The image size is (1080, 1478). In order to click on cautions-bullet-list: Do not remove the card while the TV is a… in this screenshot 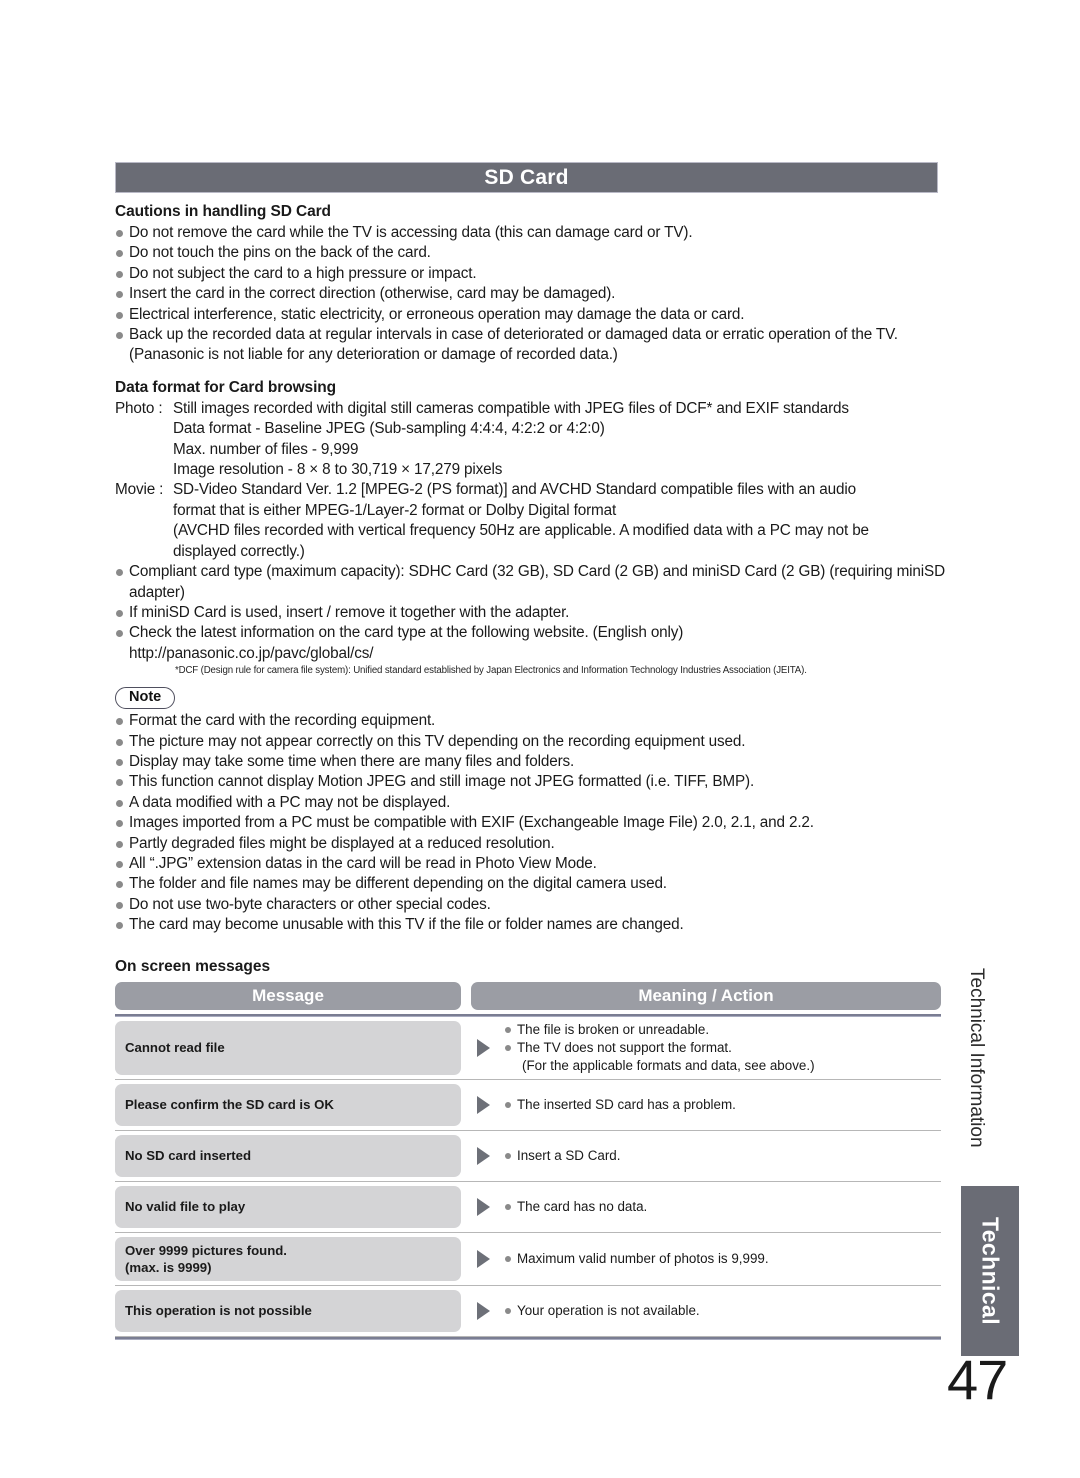, I will do `click(530, 294)`.